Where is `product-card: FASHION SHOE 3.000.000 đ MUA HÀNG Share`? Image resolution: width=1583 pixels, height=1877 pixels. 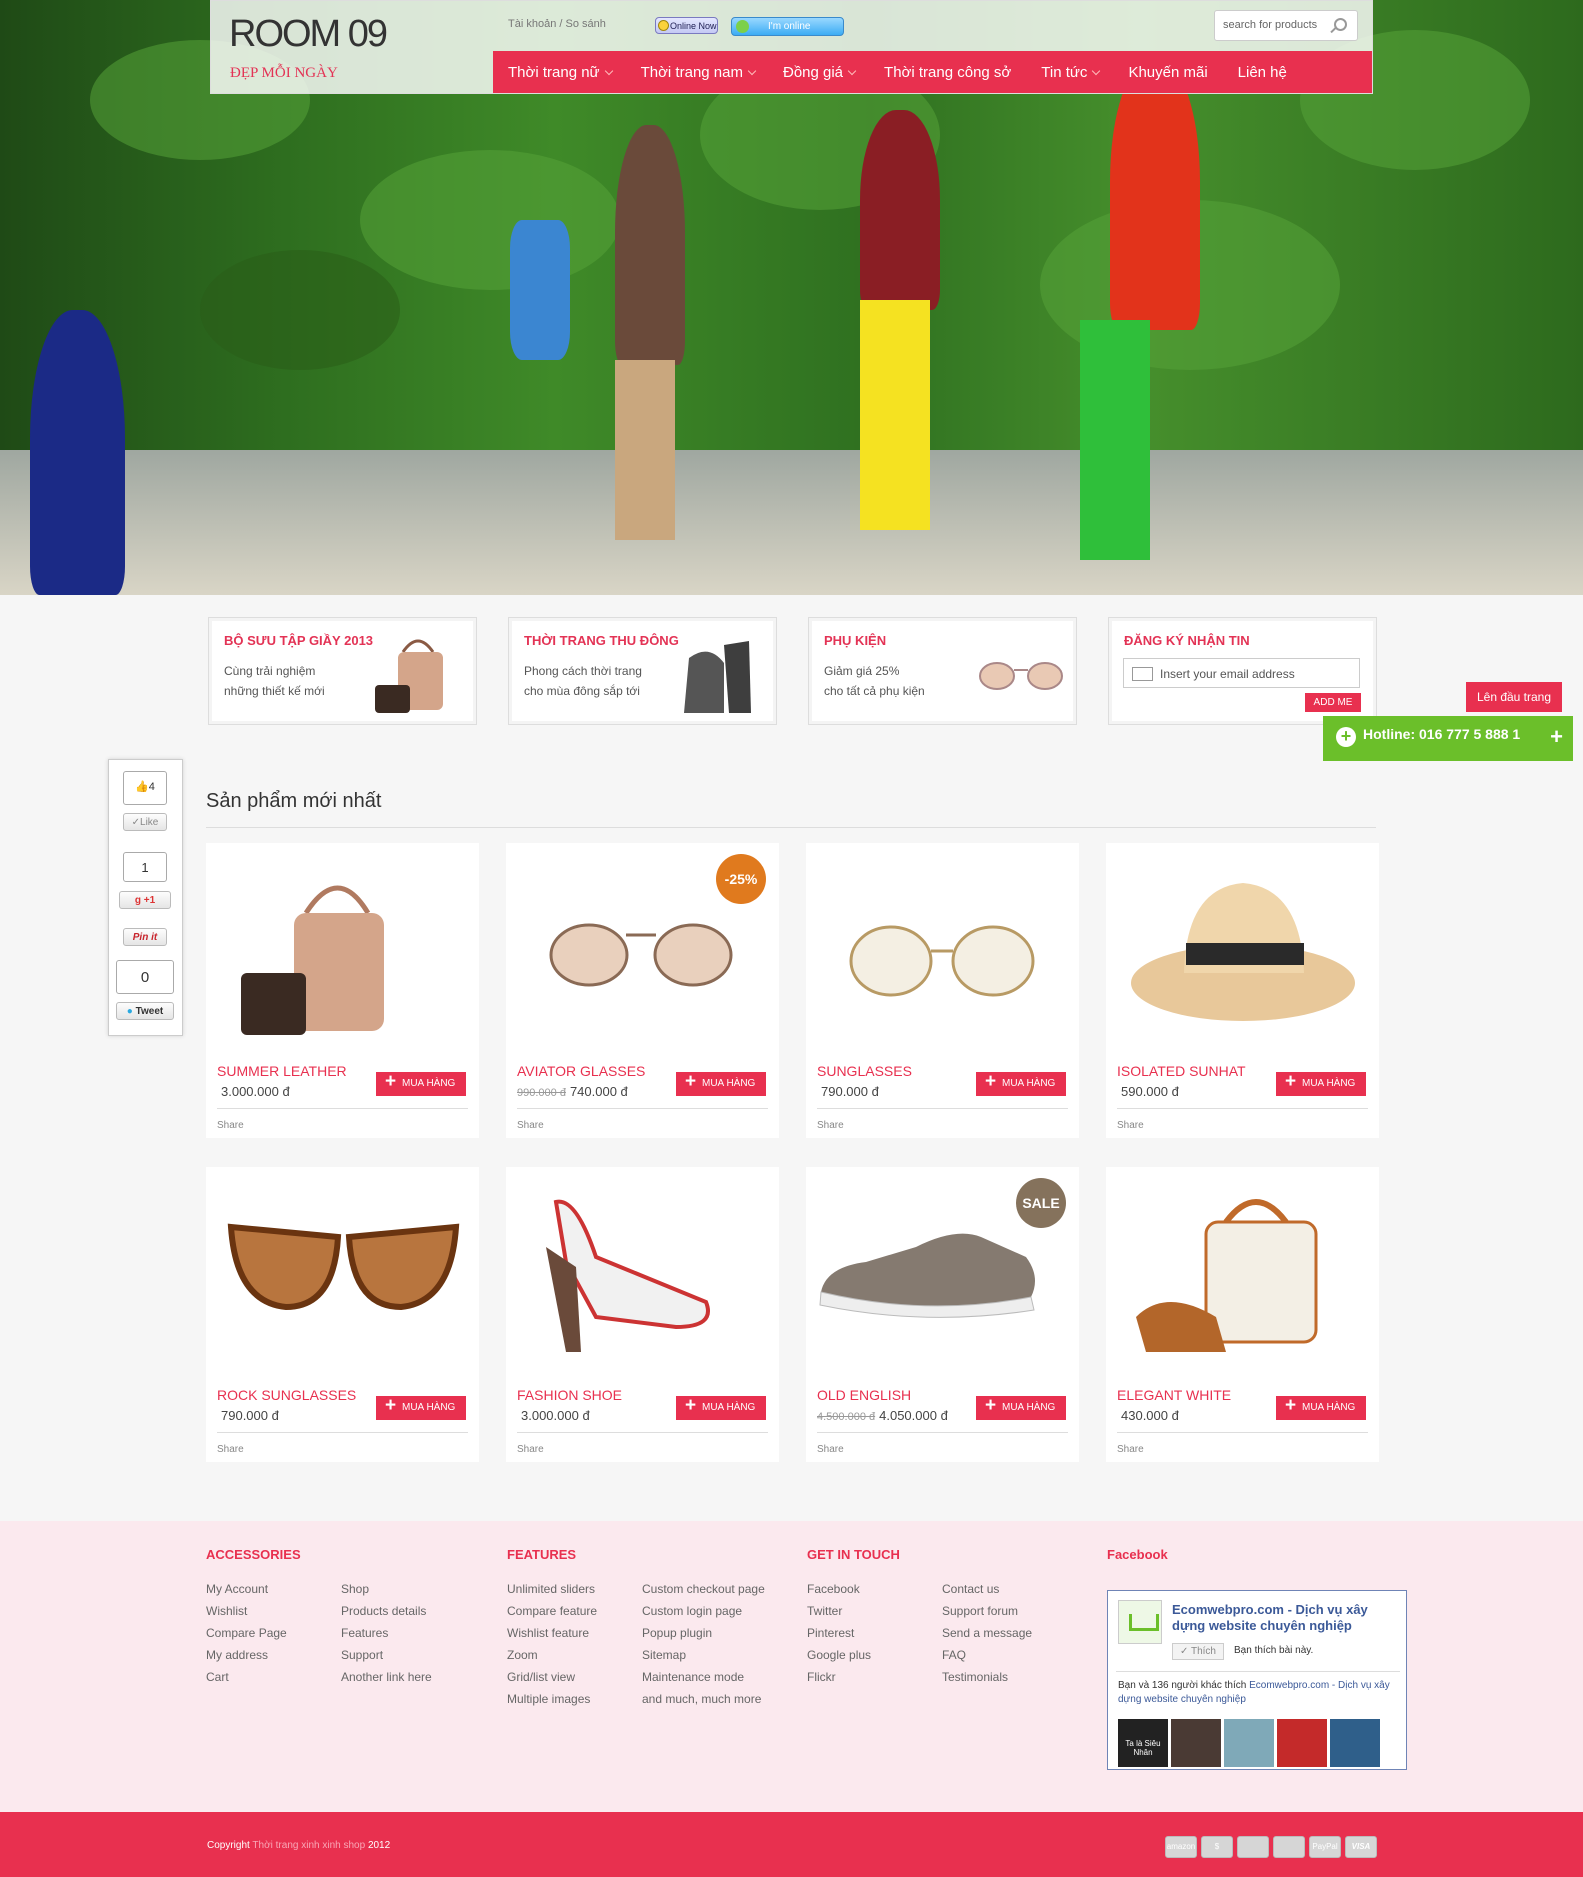
product-card: FASHION SHOE 3.000.000 đ MUA HÀNG Share is located at coordinates (642, 1314).